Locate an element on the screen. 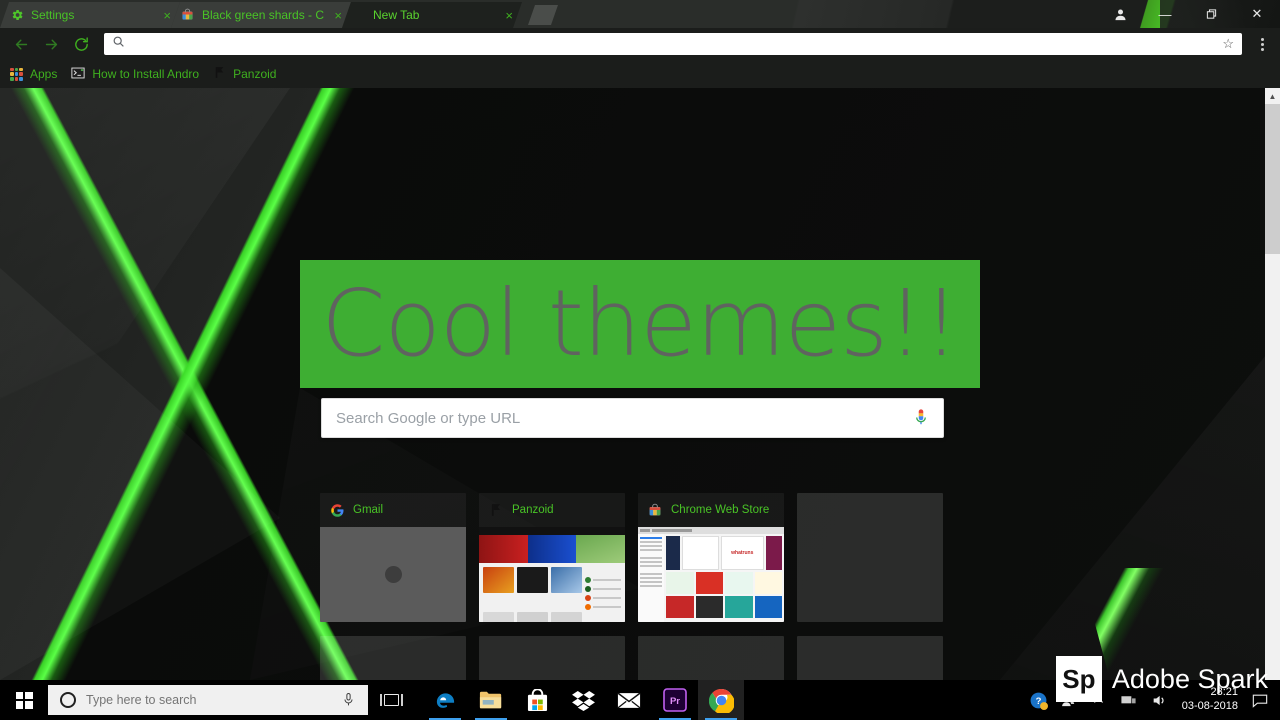  preview-navbar is located at coordinates (552, 531).